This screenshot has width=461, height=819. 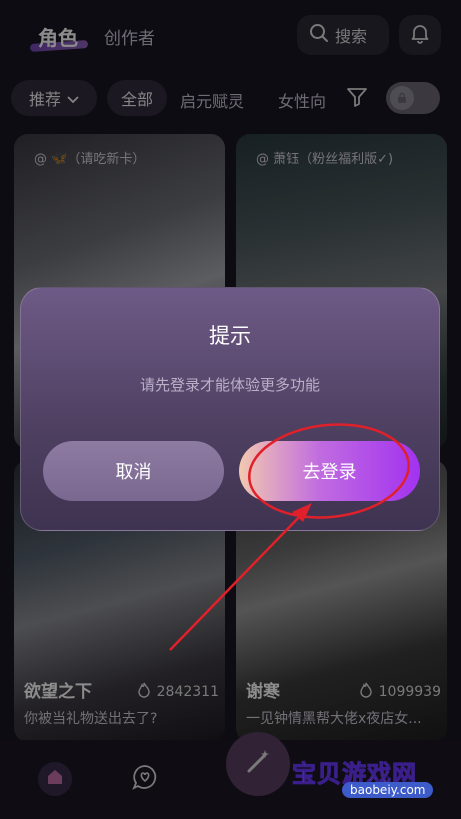 What do you see at coordinates (388, 790) in the screenshot?
I see `watermark-url: baobeiy.com` at bounding box center [388, 790].